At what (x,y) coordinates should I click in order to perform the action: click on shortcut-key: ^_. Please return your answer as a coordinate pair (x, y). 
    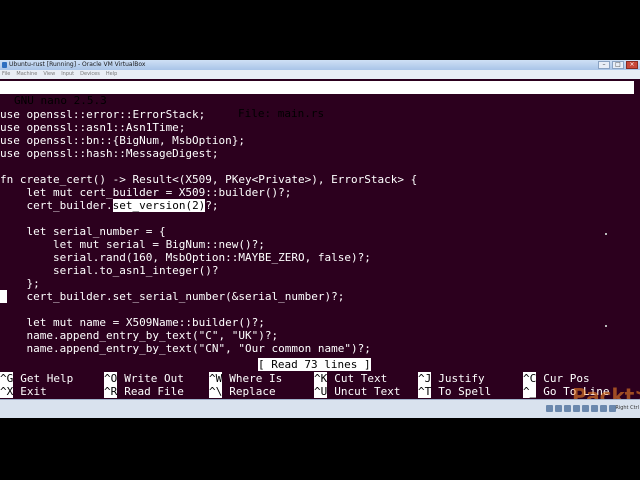
    Looking at the image, I should click on (530, 391).